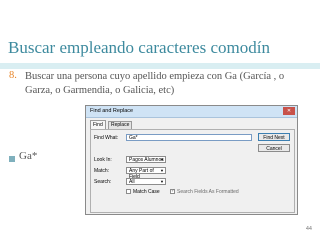  I want to click on match-case-checkbox, so click(128, 191).